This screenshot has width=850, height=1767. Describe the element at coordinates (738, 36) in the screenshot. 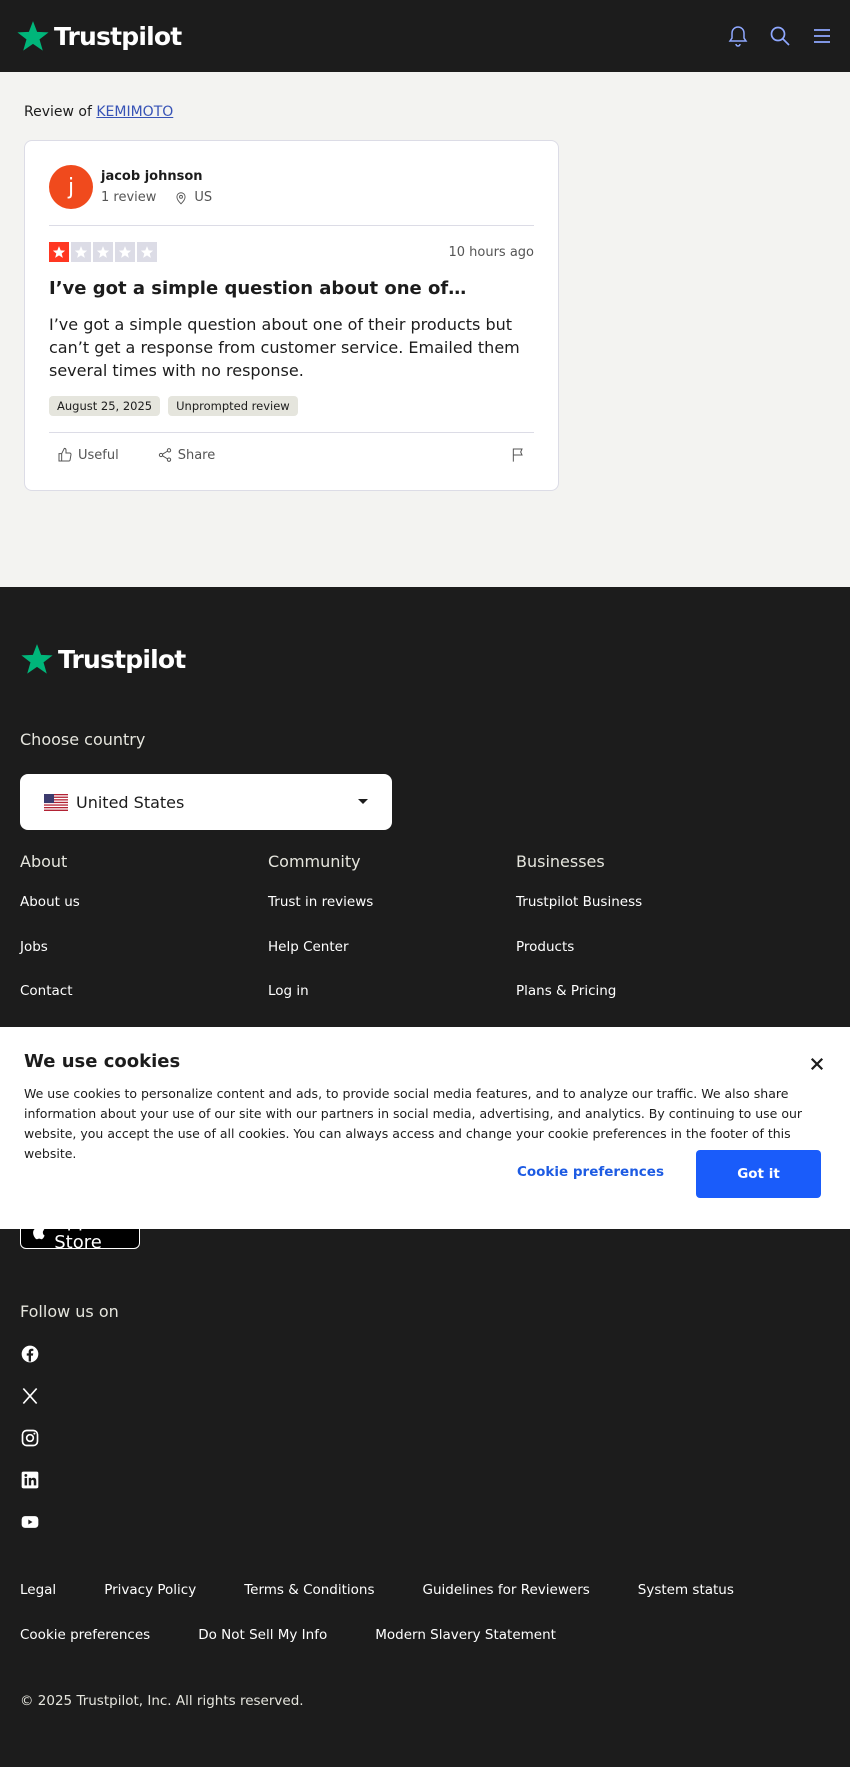

I see `bell-icon` at that location.